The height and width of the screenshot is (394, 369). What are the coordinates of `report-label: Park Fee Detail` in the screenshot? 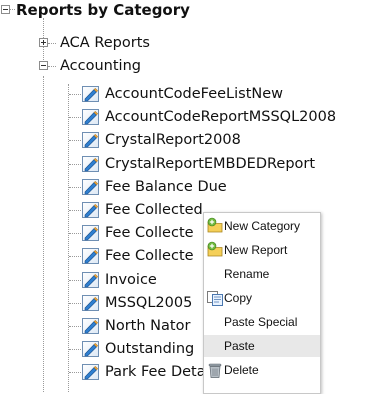 It's located at (159, 372).